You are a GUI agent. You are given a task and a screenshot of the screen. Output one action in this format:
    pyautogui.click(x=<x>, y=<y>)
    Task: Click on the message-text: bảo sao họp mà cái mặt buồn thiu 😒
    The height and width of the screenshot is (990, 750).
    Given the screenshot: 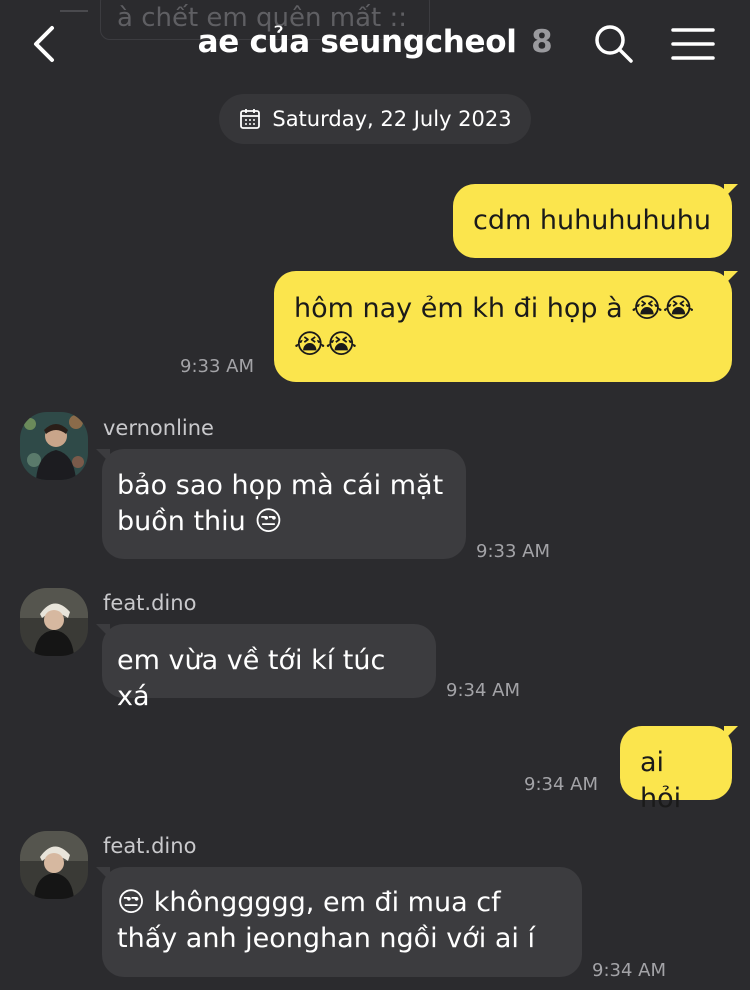 What is the action you would take?
    pyautogui.click(x=280, y=503)
    